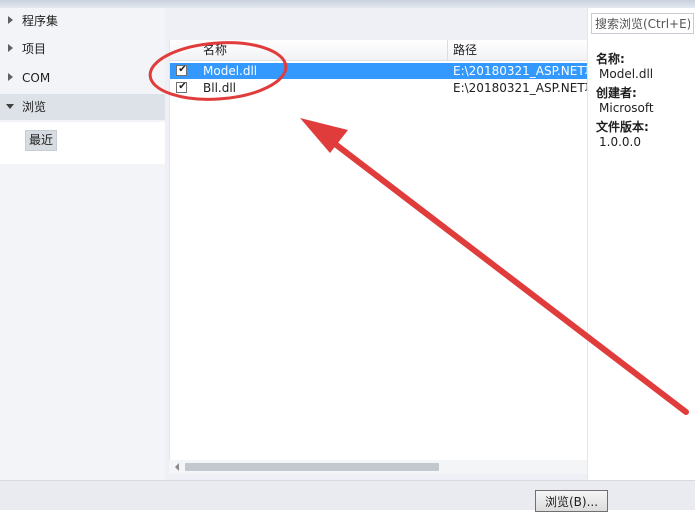 The height and width of the screenshot is (512, 695). I want to click on nav-item-assemblies: 程序集, so click(82, 21).